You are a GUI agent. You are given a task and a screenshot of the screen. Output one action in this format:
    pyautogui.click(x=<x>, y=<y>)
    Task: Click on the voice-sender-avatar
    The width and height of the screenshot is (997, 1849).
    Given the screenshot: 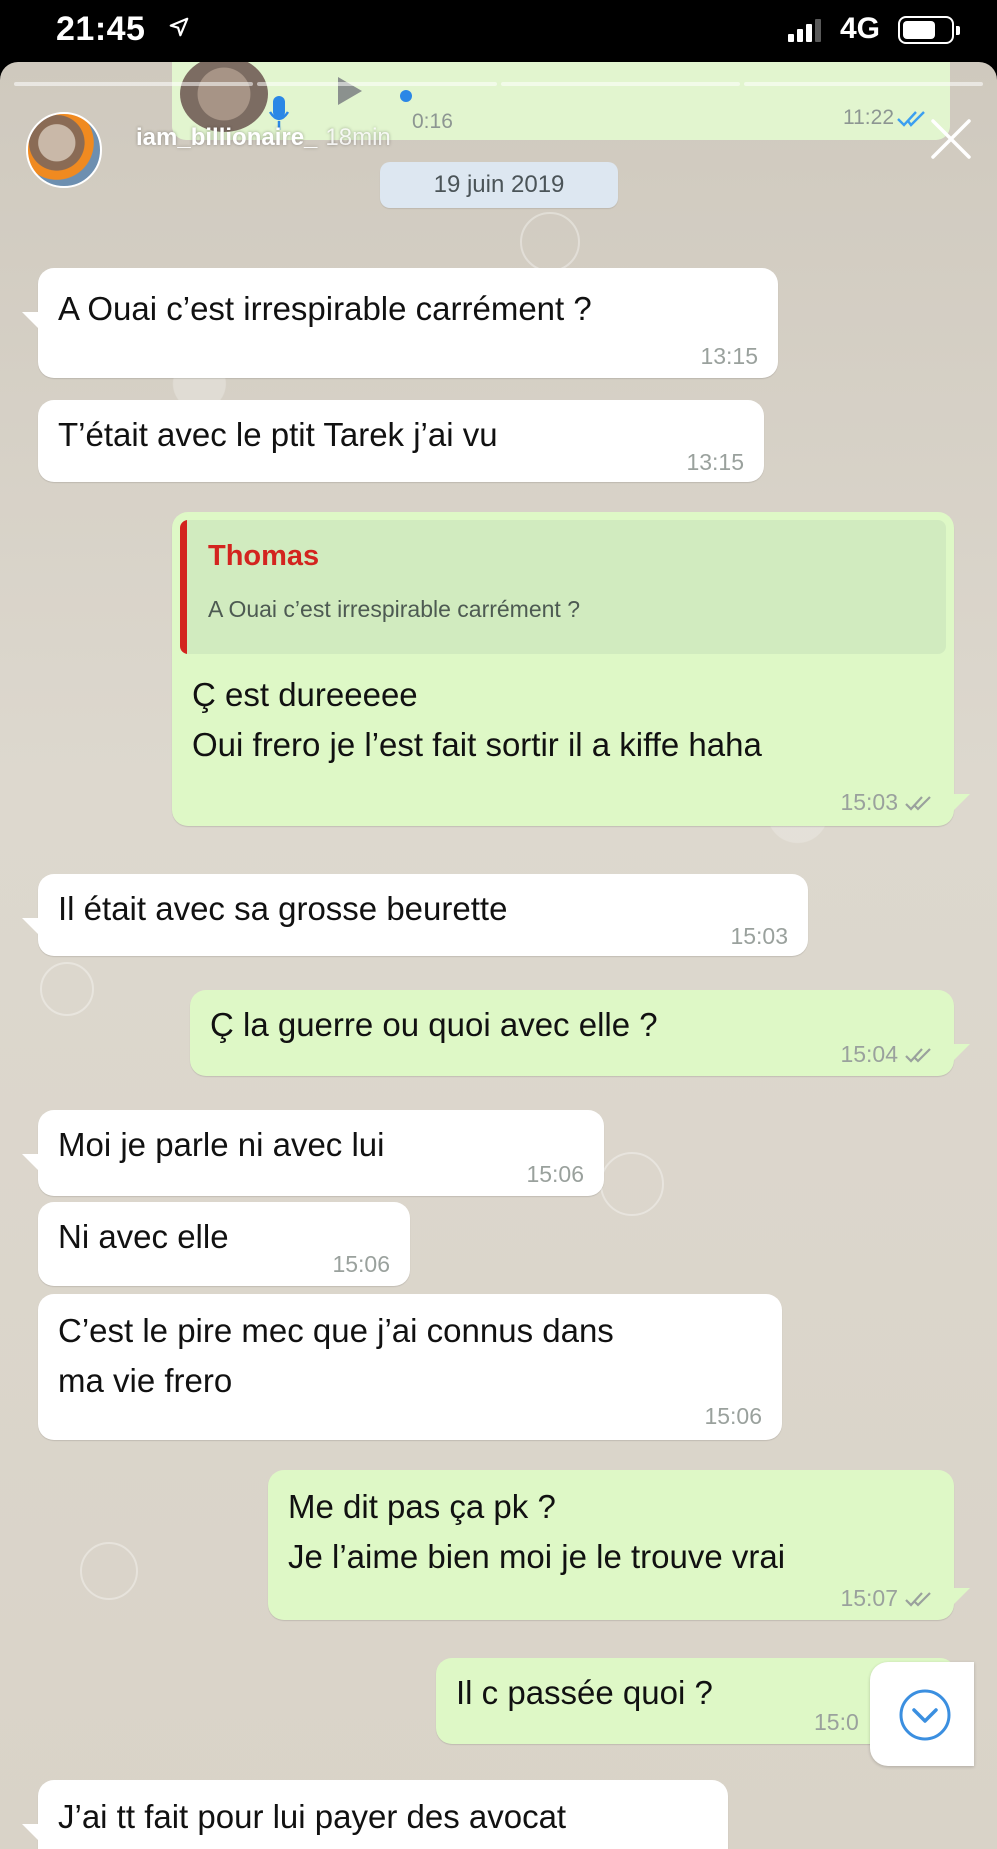 What is the action you would take?
    pyautogui.click(x=224, y=97)
    